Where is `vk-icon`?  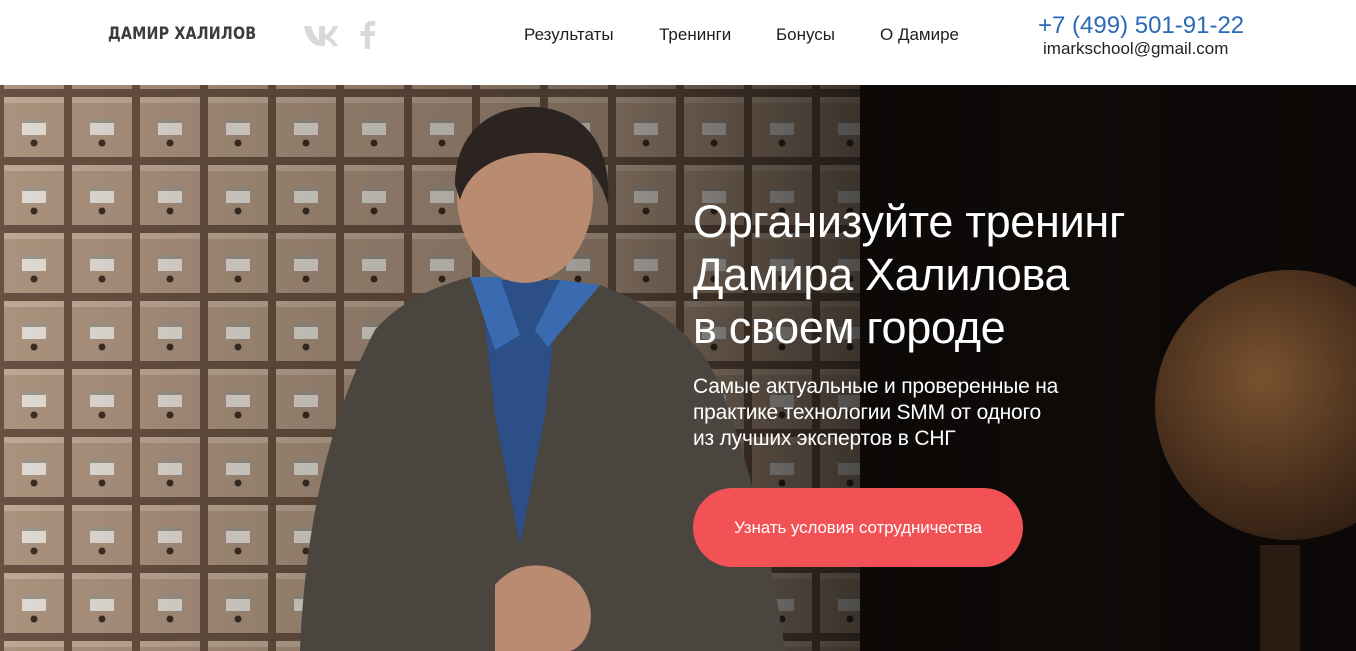
vk-icon is located at coordinates (321, 34).